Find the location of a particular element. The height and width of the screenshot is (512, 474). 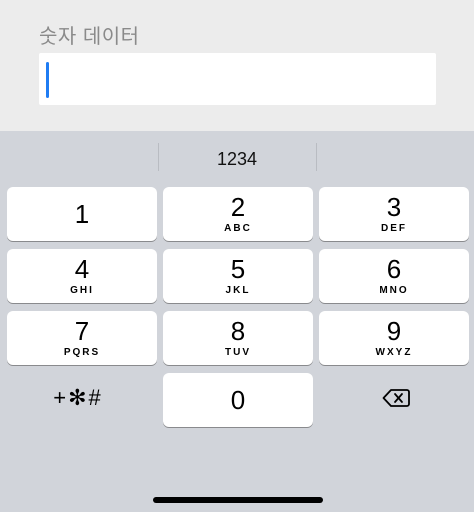

key-digit: 2 is located at coordinates (238, 207).